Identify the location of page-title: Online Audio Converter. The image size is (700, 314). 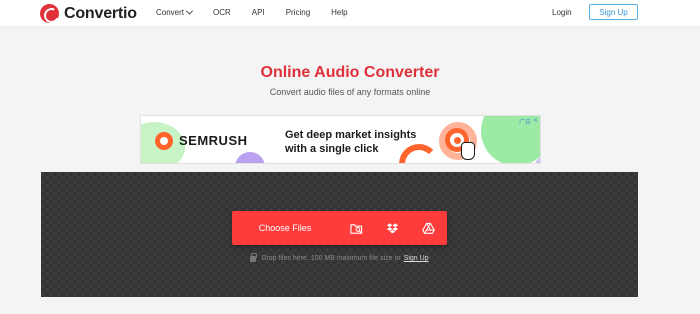
(350, 72).